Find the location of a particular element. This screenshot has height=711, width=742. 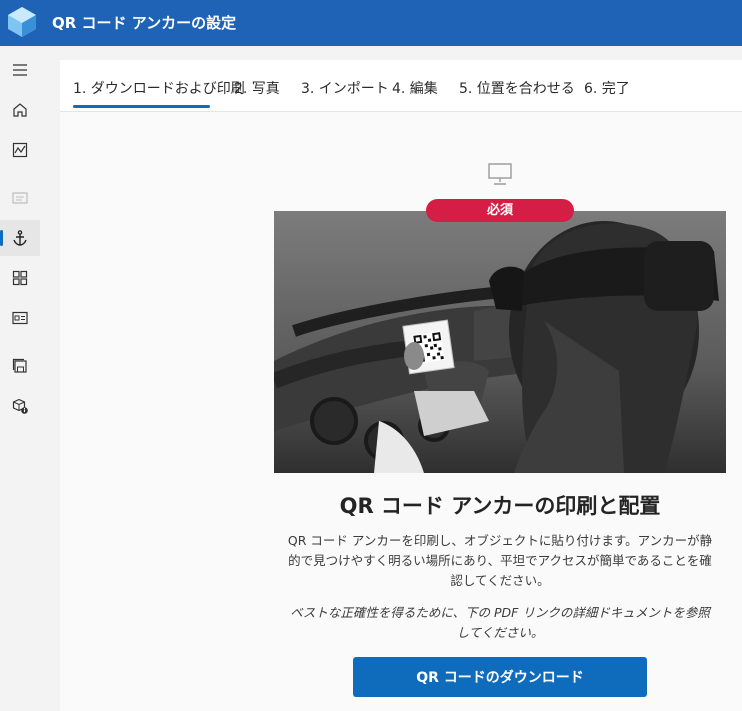

left-nav-rail is located at coordinates (20, 378).